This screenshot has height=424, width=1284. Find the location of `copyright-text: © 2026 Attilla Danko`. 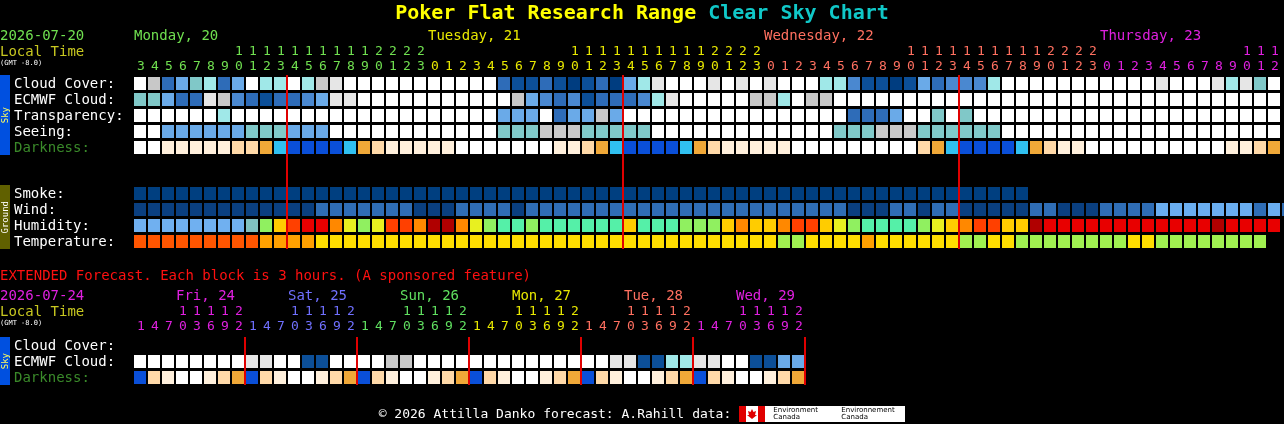

copyright-text: © 2026 Attilla Danko is located at coordinates (457, 414).